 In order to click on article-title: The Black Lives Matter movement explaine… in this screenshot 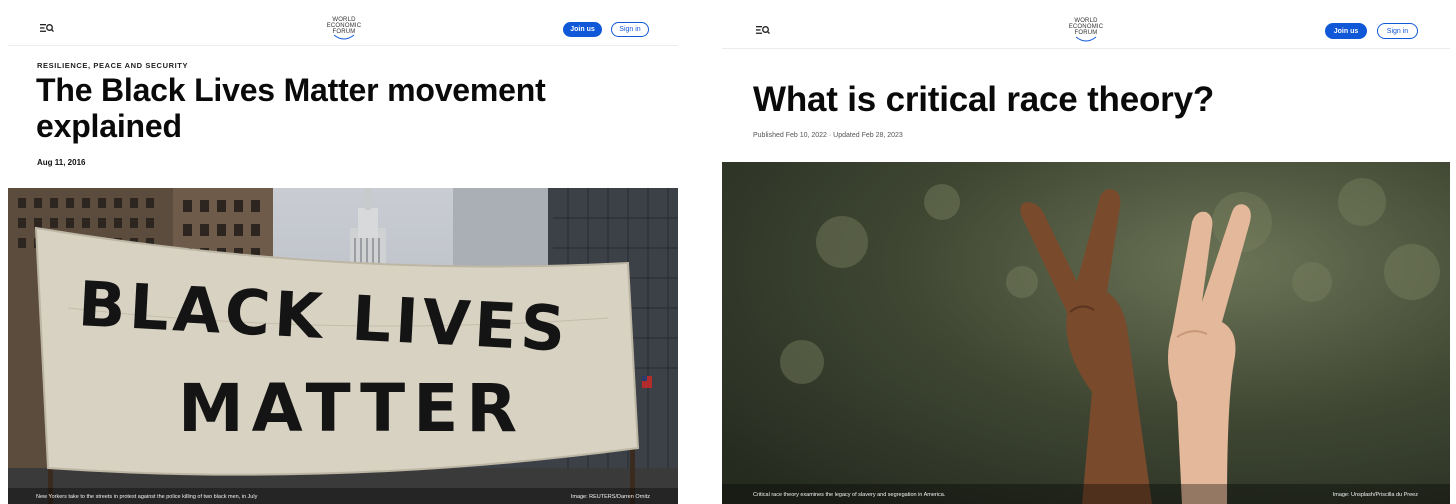, I will do `click(291, 108)`.